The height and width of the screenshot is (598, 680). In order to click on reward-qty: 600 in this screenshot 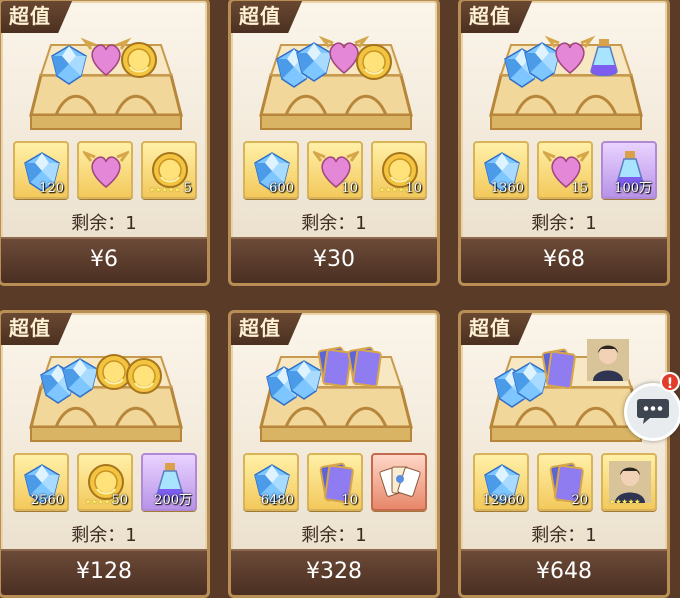, I will do `click(281, 188)`.